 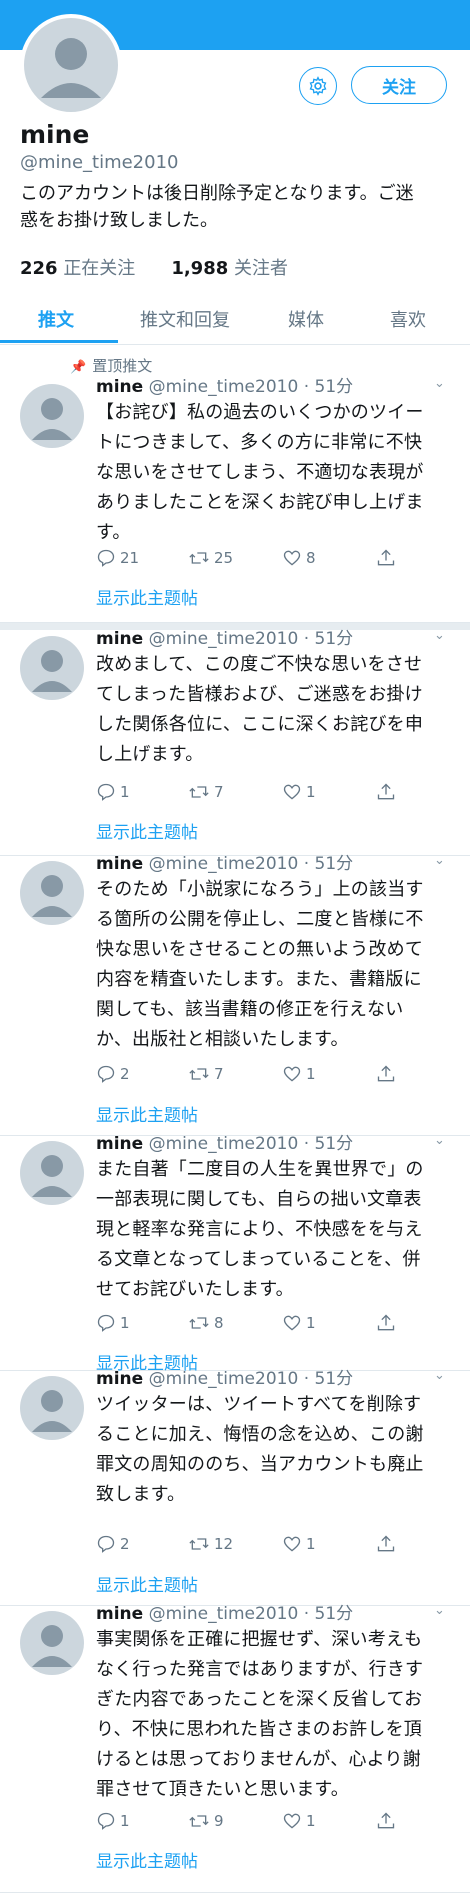 What do you see at coordinates (259, 442) in the screenshot?
I see `tweet-text-line: トにつきまして、多くの方に非常に不快` at bounding box center [259, 442].